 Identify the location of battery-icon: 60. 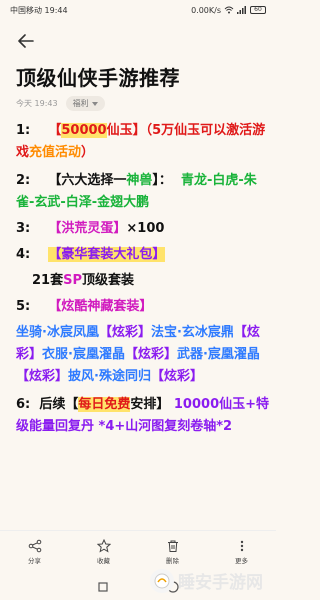
(258, 10).